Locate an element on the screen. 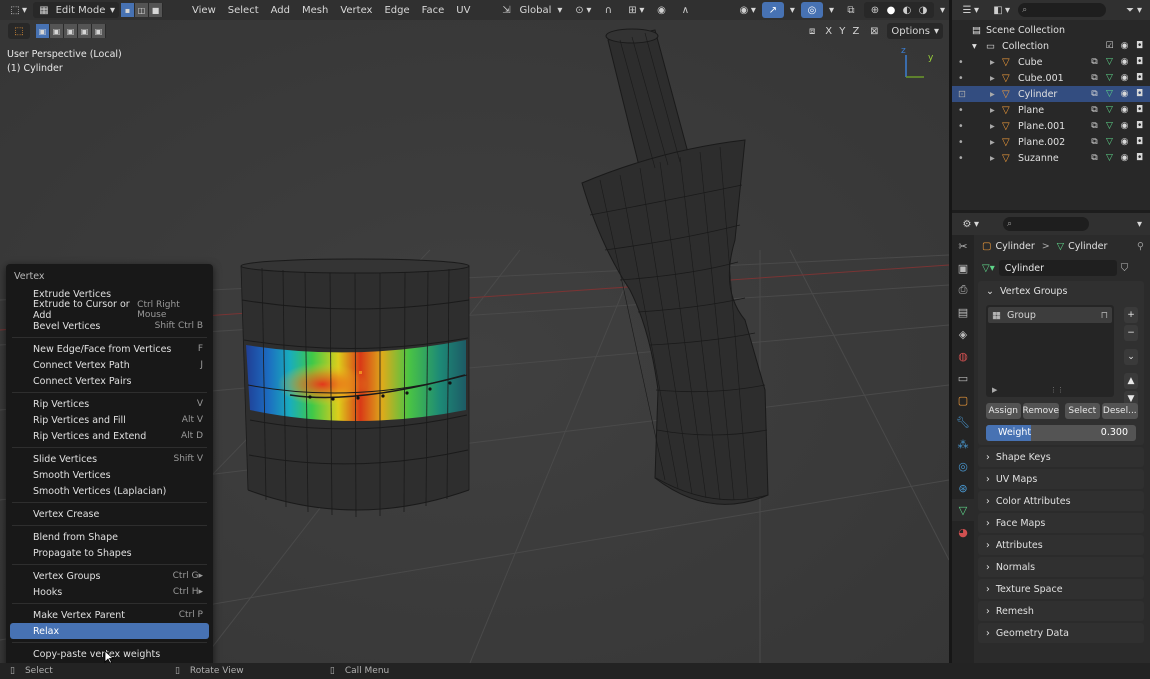  object-name: Suzanne is located at coordinates (1038, 158).